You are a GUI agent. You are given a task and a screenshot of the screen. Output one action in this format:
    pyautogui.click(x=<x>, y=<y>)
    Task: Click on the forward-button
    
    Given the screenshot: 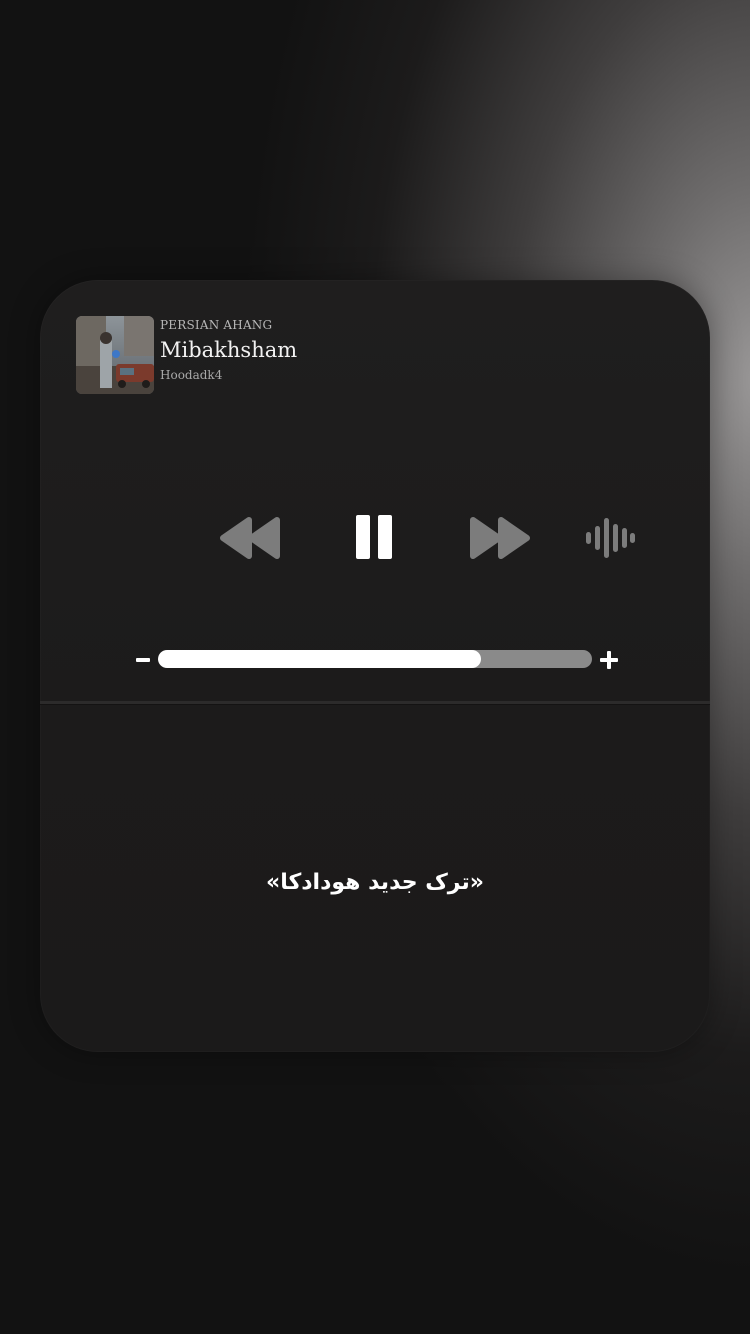 What is the action you would take?
    pyautogui.click(x=500, y=538)
    